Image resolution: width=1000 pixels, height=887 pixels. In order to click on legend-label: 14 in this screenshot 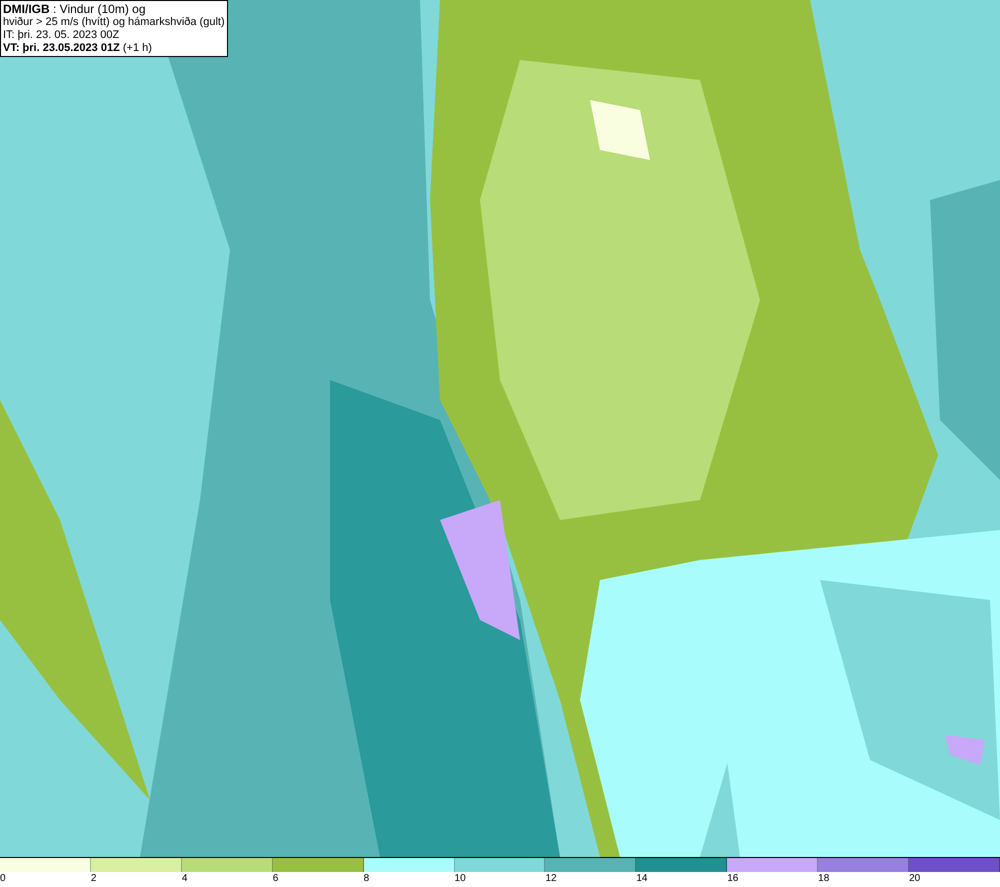, I will do `click(642, 879)`.